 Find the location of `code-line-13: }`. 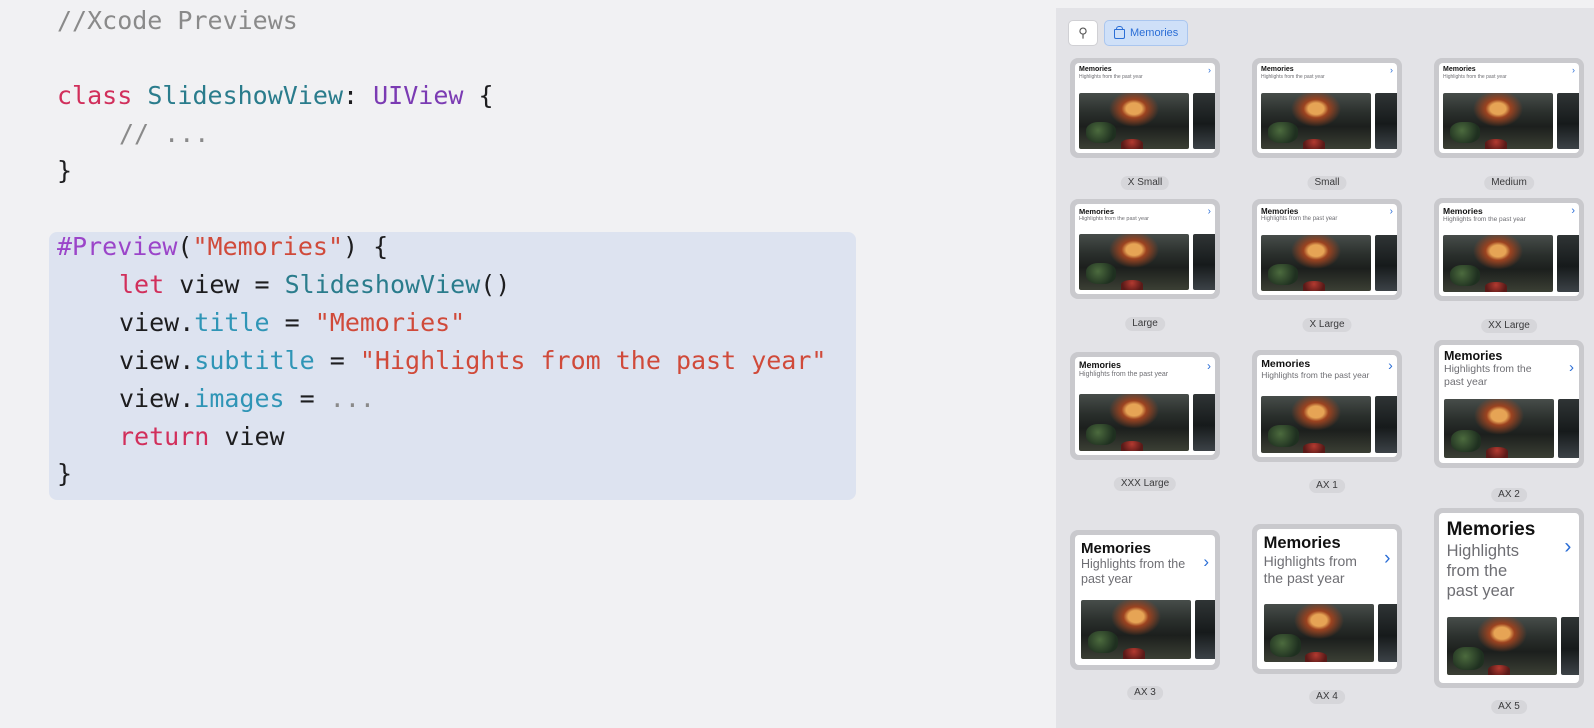

code-line-13: } is located at coordinates (64, 474).